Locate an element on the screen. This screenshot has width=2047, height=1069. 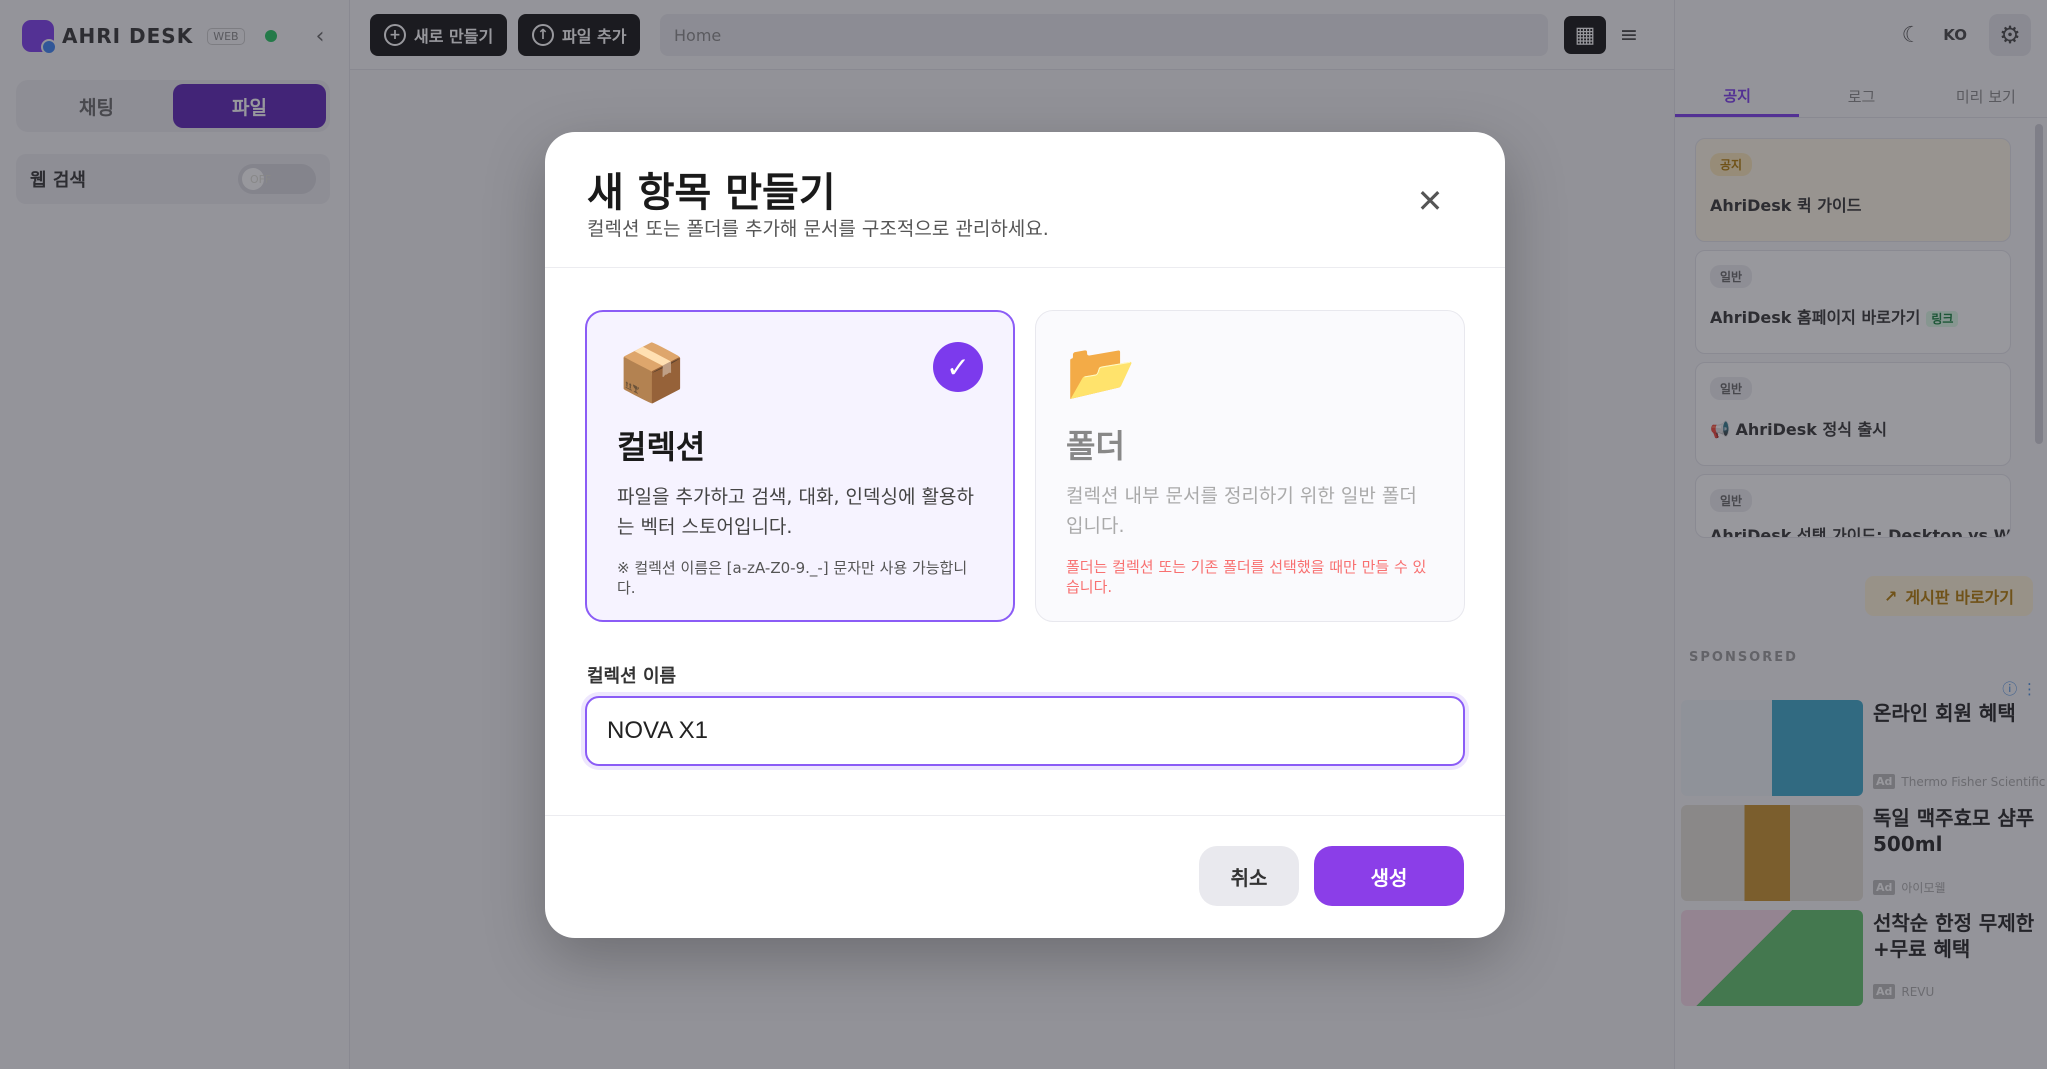
cancel-button: 취소 is located at coordinates (1249, 876).